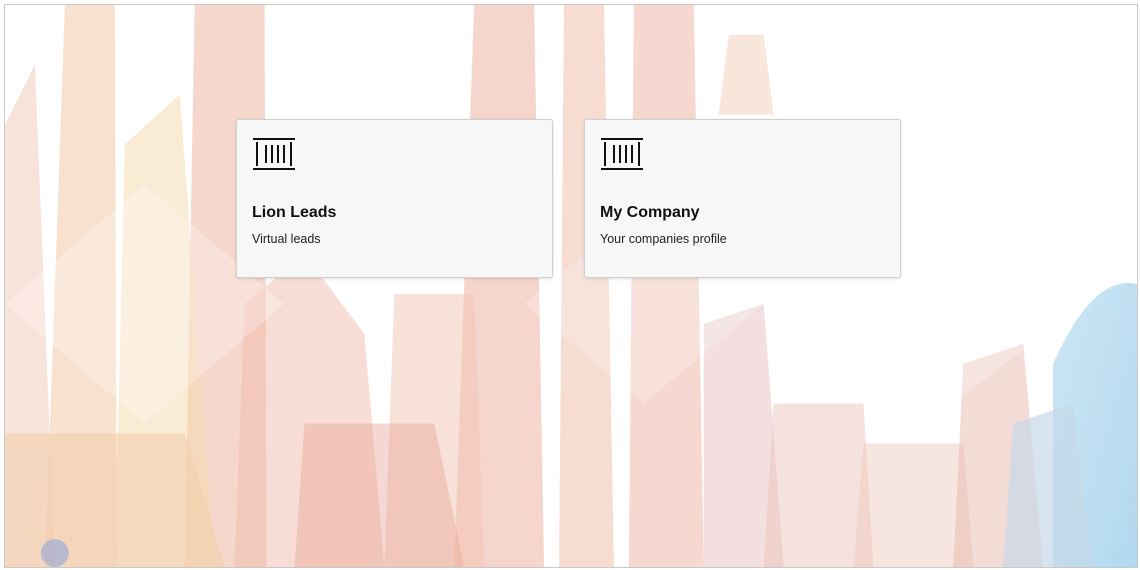  I want to click on card-title: Lion Leads, so click(294, 212).